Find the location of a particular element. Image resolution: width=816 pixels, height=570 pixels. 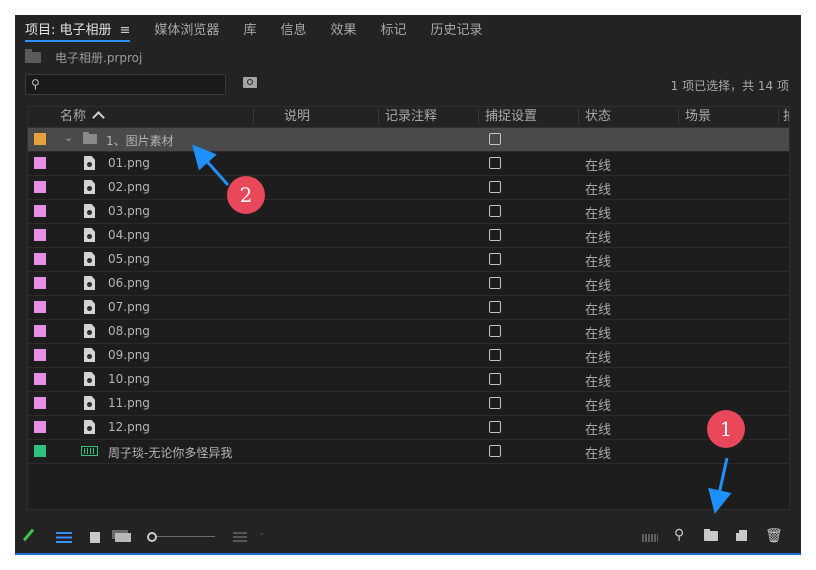

callout-badge-2: 2 is located at coordinates (246, 195).